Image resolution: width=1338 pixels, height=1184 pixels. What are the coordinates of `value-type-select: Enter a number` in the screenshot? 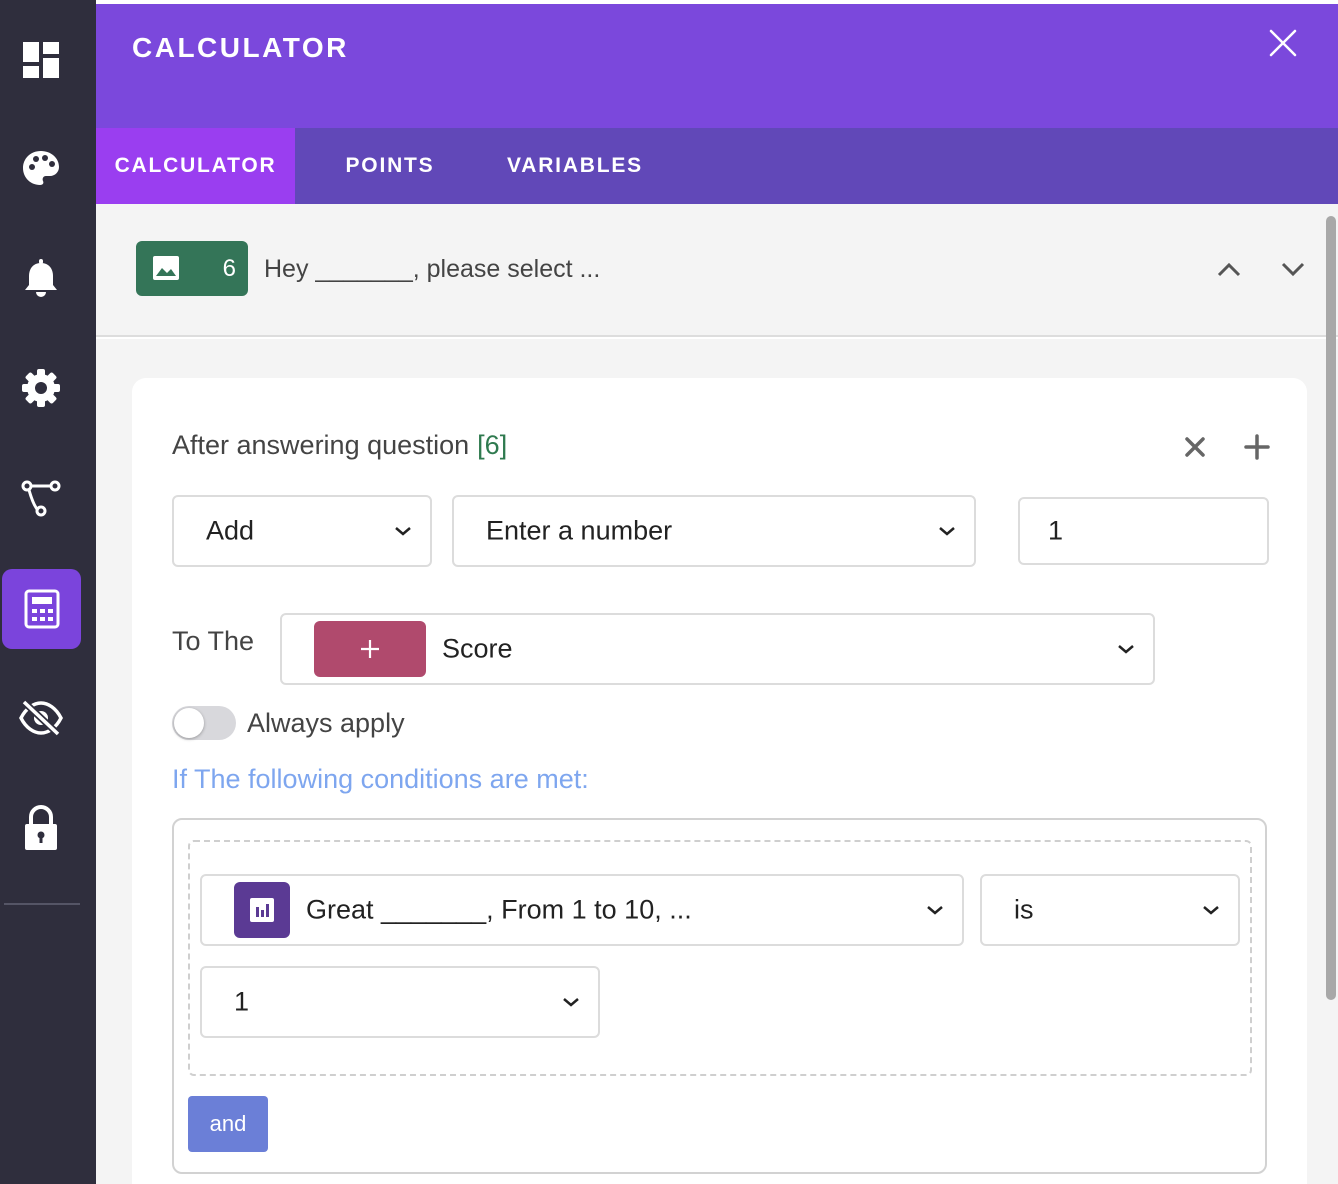 It's located at (714, 531).